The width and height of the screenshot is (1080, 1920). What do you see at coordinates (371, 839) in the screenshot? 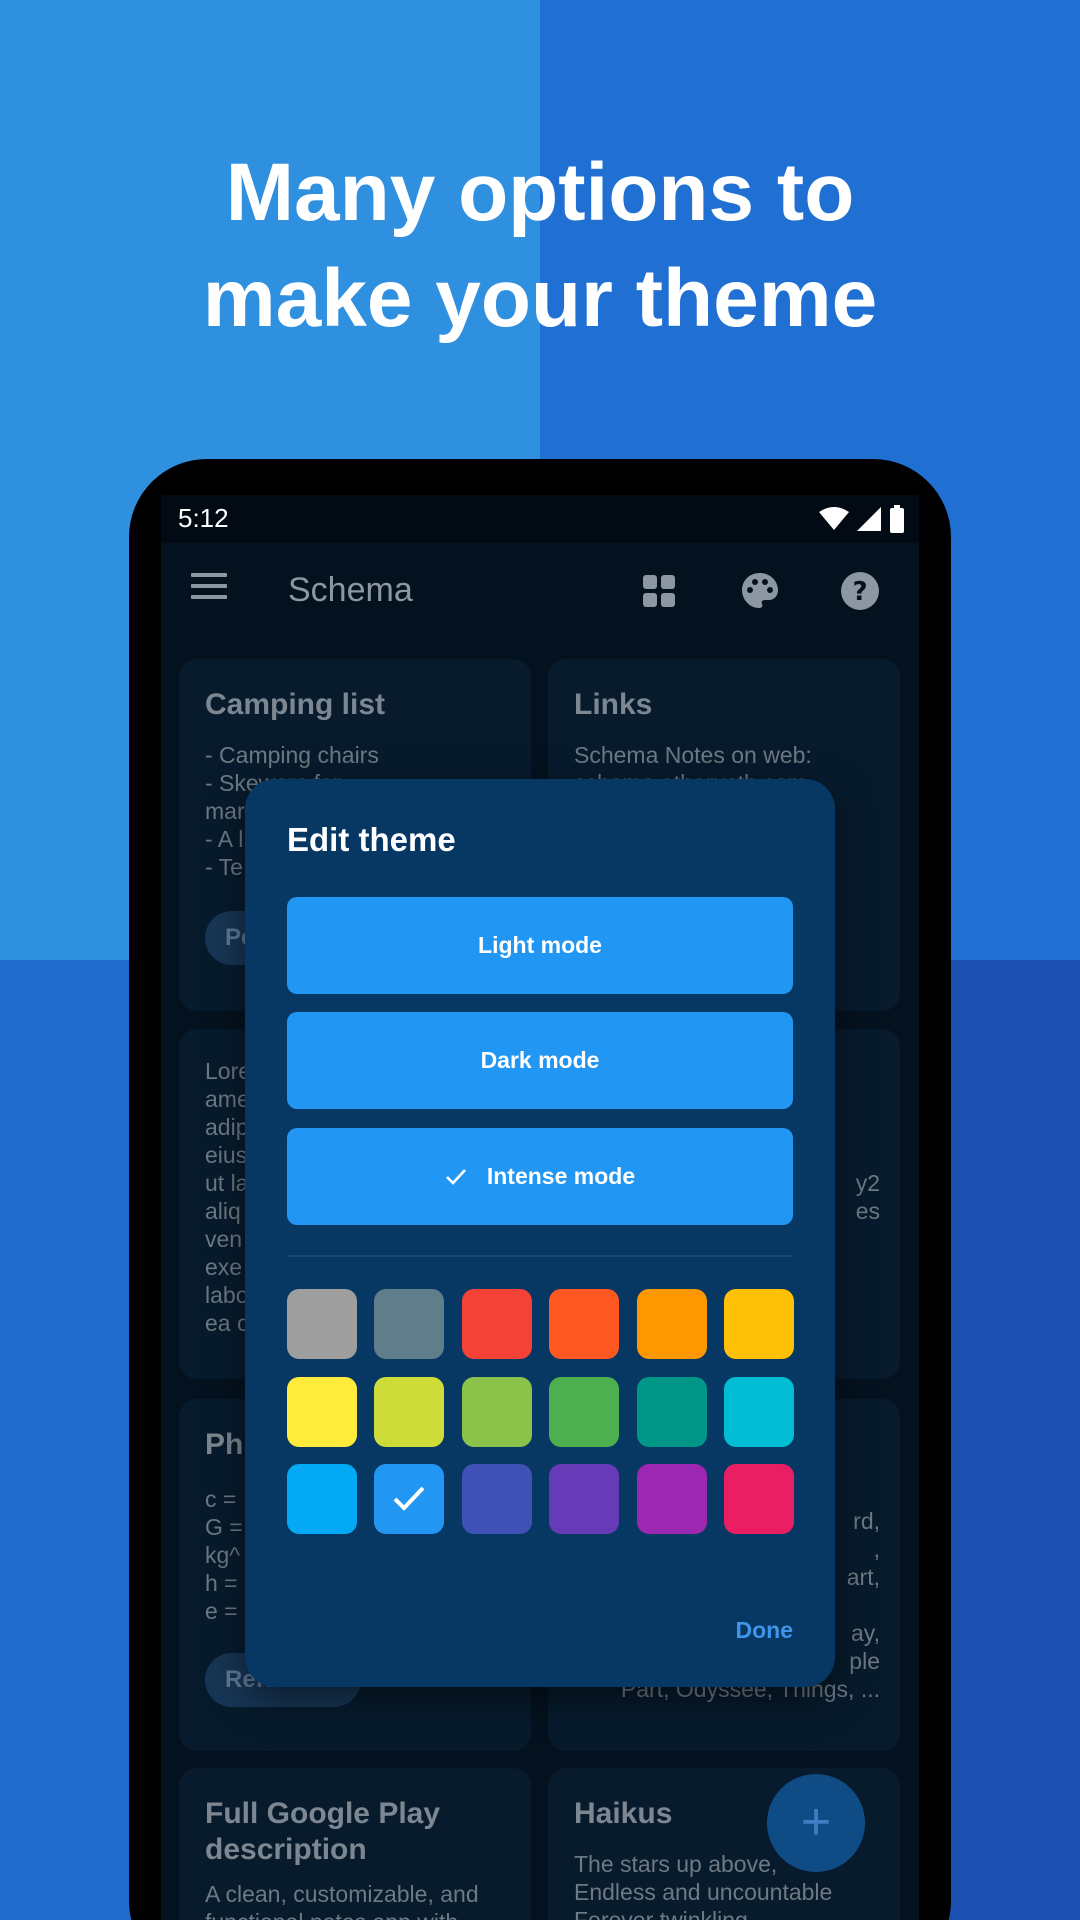
I see `dialog-title: Edit theme` at bounding box center [371, 839].